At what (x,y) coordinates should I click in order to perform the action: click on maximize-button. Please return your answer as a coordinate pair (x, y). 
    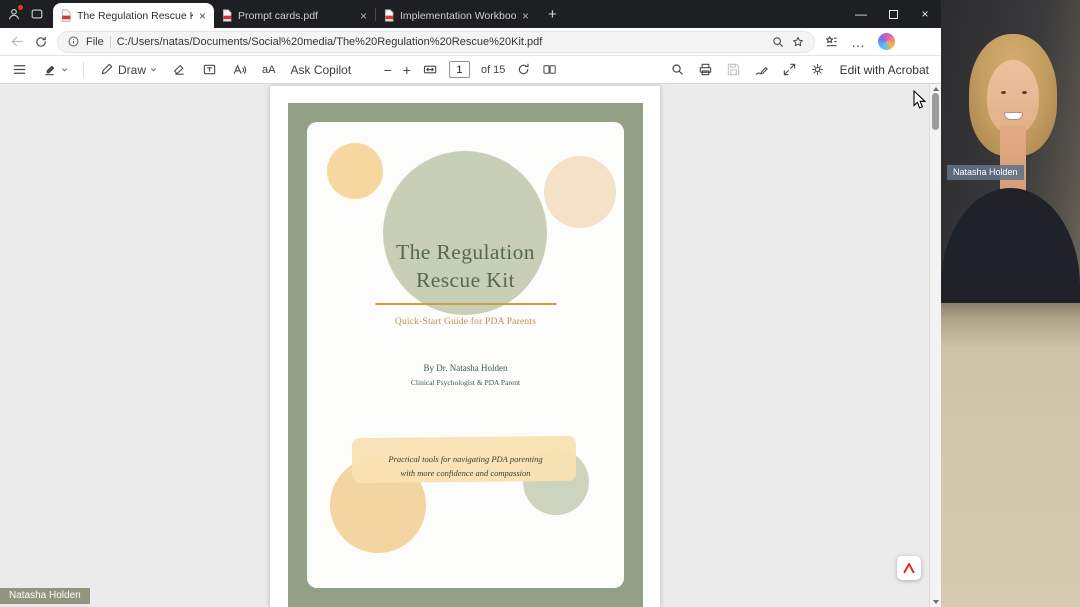
    Looking at the image, I should click on (893, 14).